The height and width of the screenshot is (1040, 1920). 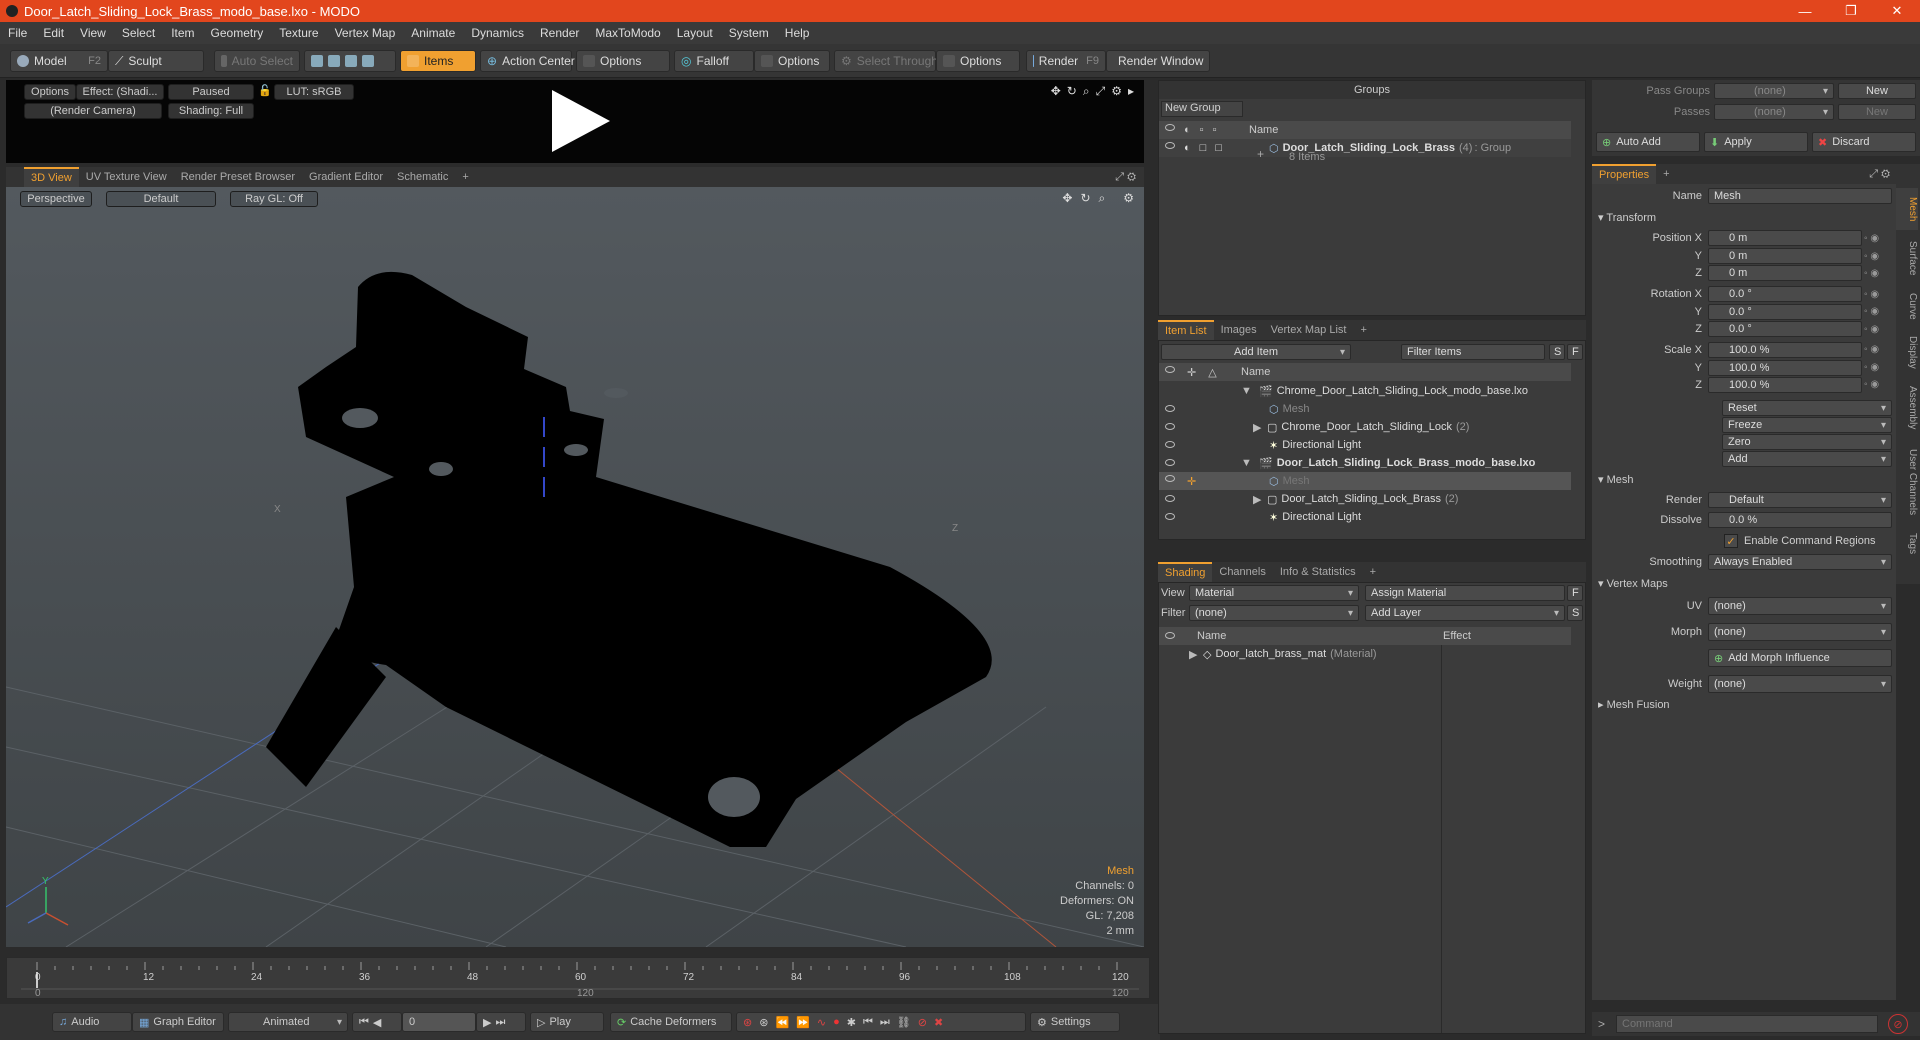 What do you see at coordinates (1575, 352) in the screenshot?
I see `filter-f-button: F` at bounding box center [1575, 352].